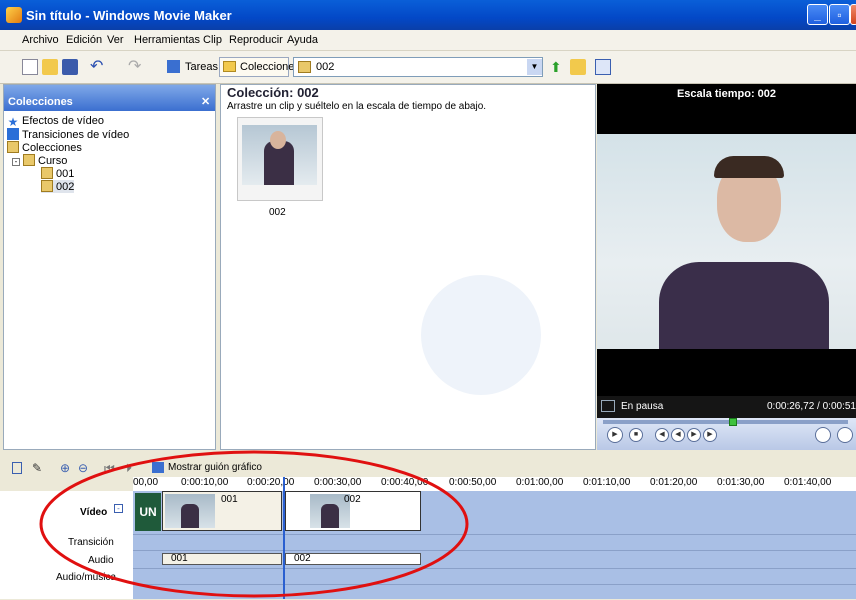  What do you see at coordinates (823, 435) in the screenshot?
I see `split-icon` at bounding box center [823, 435].